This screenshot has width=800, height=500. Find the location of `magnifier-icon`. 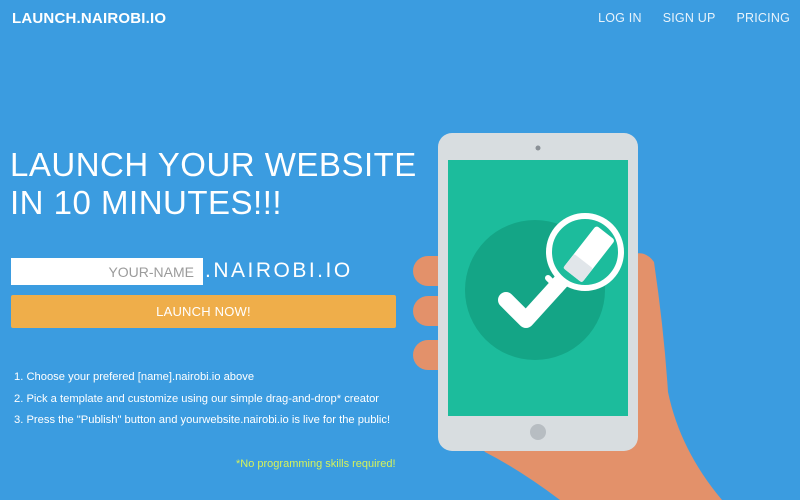

magnifier-icon is located at coordinates (584, 253).